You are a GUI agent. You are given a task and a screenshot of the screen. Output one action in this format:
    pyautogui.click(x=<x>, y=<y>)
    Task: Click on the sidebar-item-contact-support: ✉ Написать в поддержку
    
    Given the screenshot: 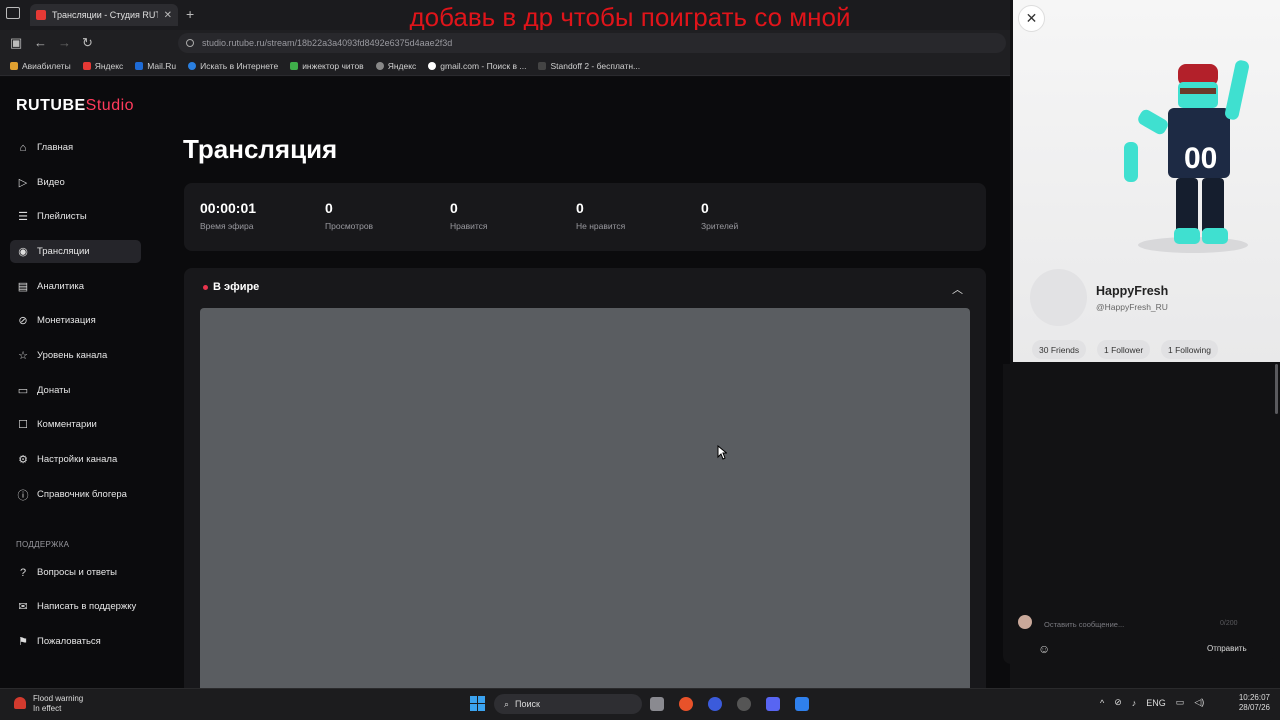 What is the action you would take?
    pyautogui.click(x=75, y=606)
    